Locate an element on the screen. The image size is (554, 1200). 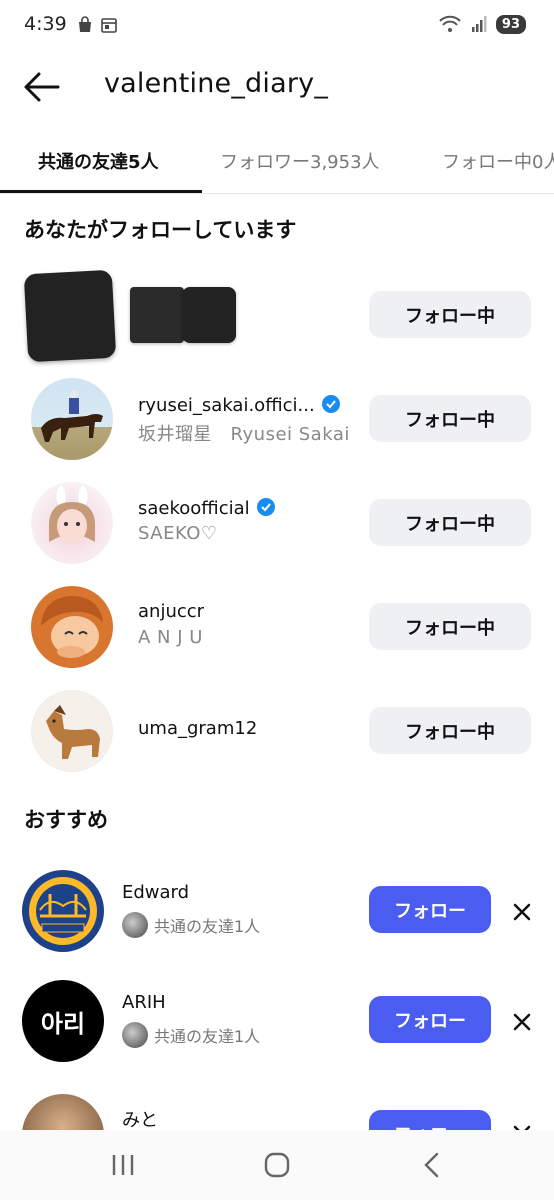
username: みと is located at coordinates (140, 1120).